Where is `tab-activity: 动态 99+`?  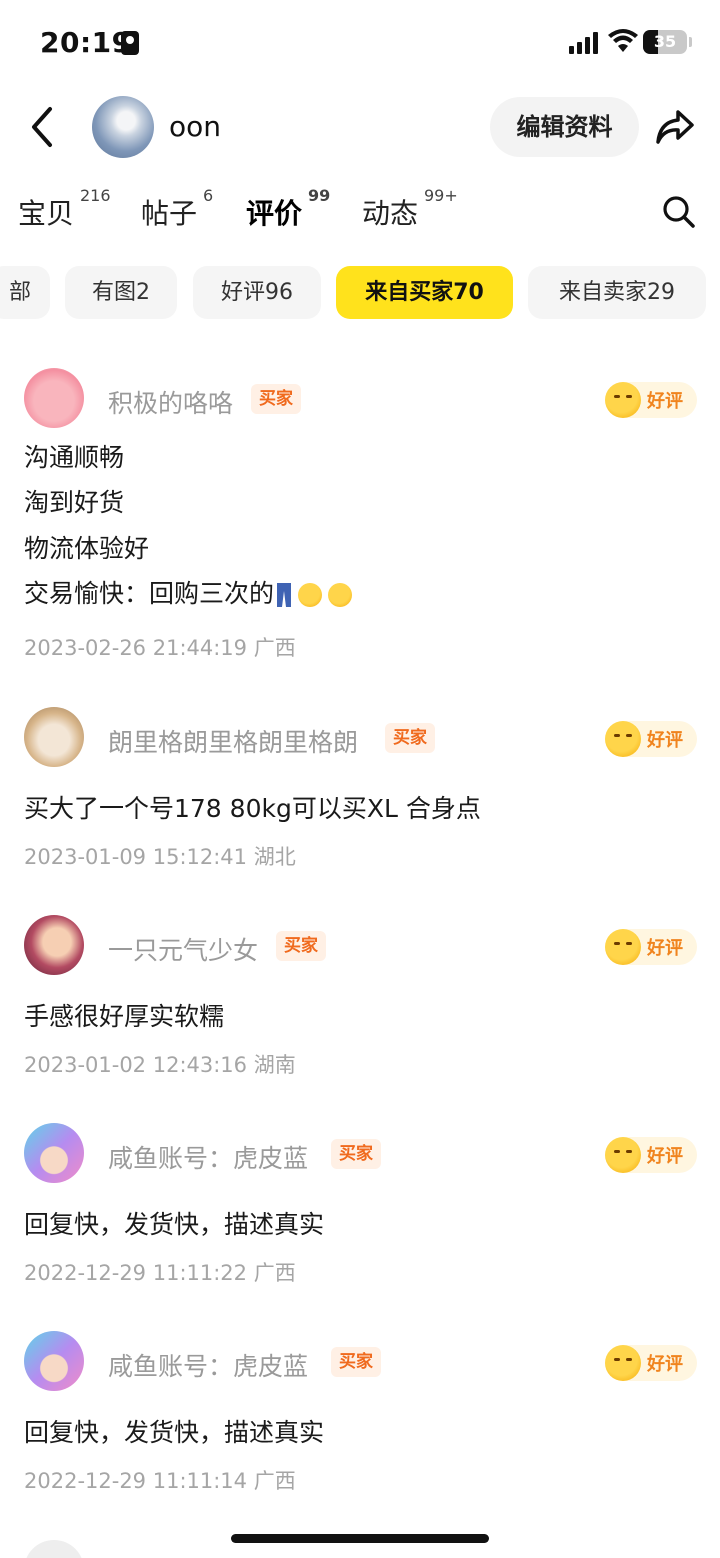 tab-activity: 动态 99+ is located at coordinates (410, 209).